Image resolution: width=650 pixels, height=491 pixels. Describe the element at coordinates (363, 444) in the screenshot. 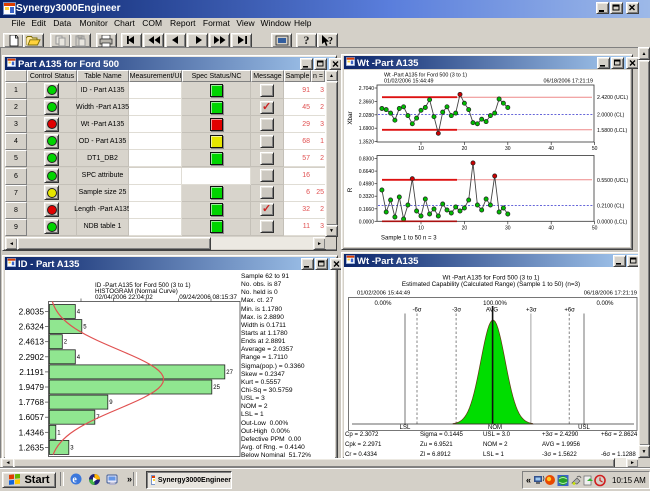

I see `svg-text: Cpk = 2.2971` at that location.